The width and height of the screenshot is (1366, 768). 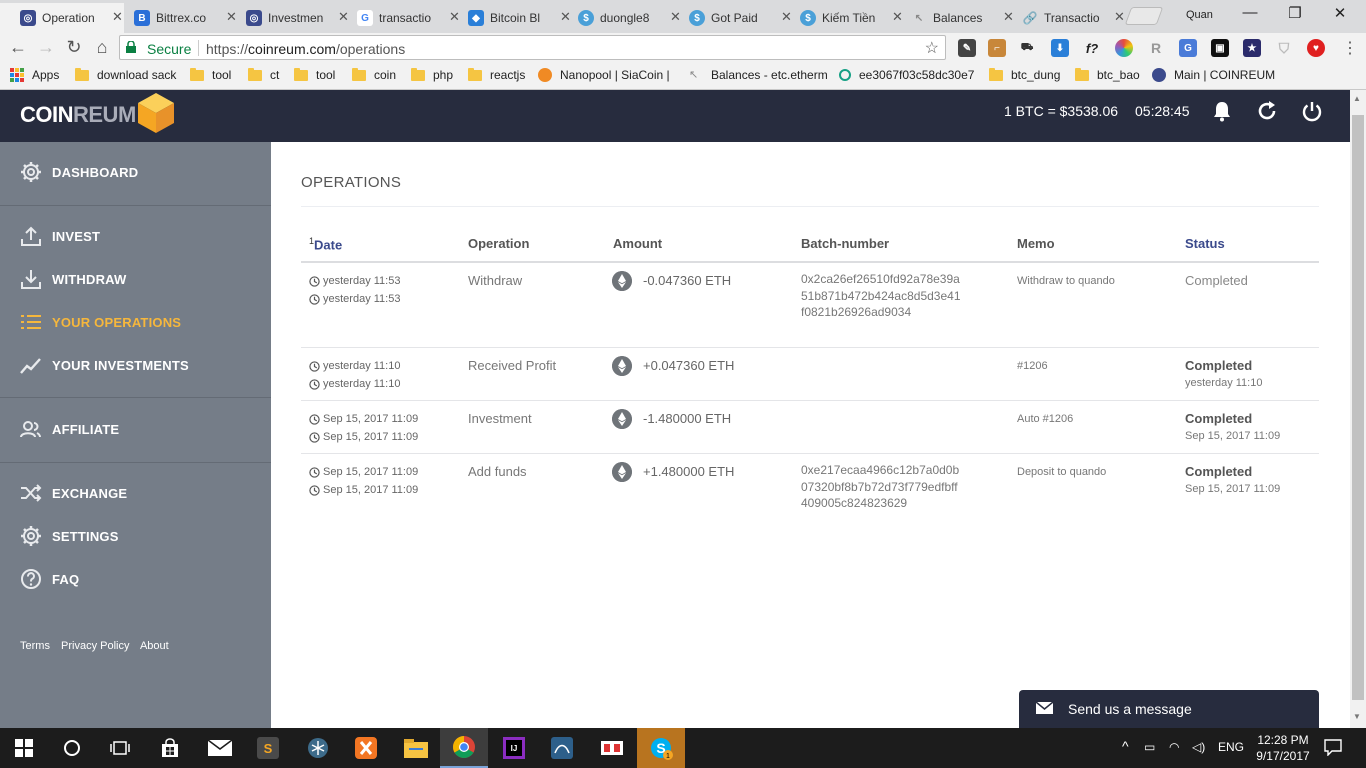 What do you see at coordinates (932, 48) in the screenshot?
I see `bookmark-star-icon: ☆` at bounding box center [932, 48].